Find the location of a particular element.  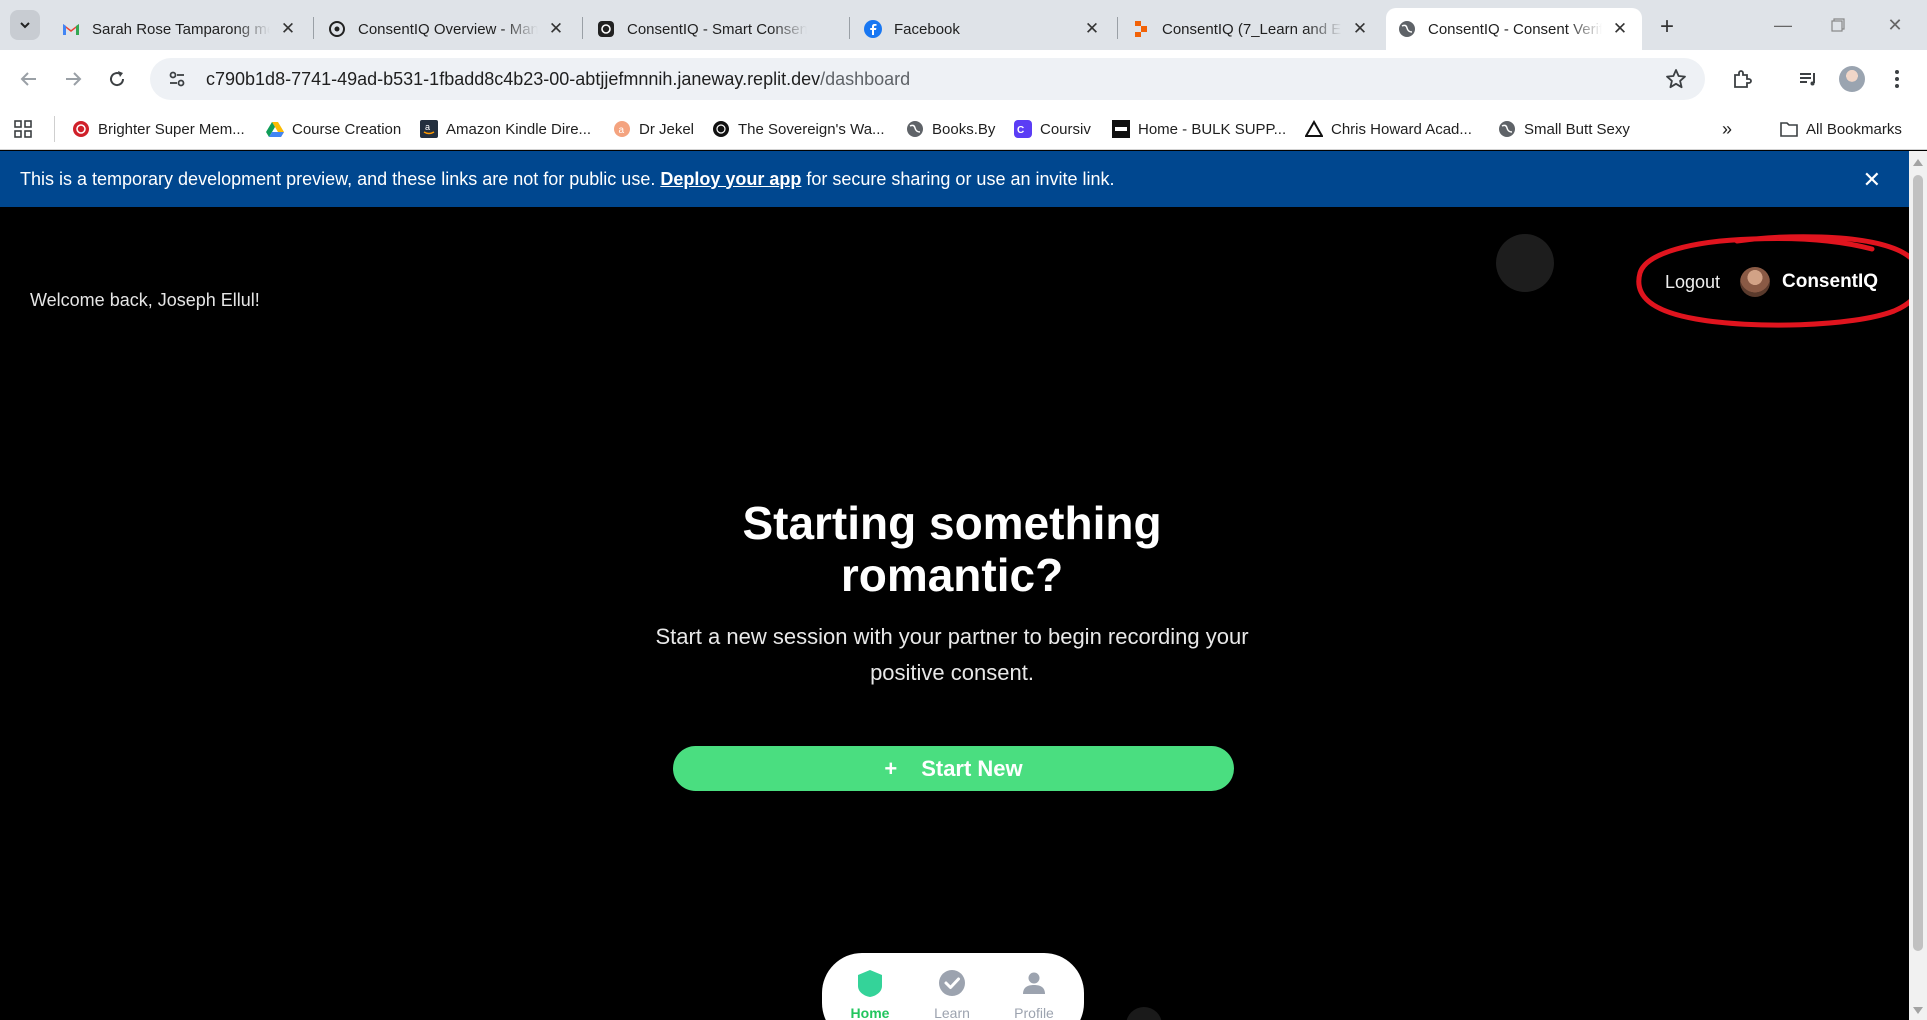

banner-close-icon: ✕ is located at coordinates (1872, 180).